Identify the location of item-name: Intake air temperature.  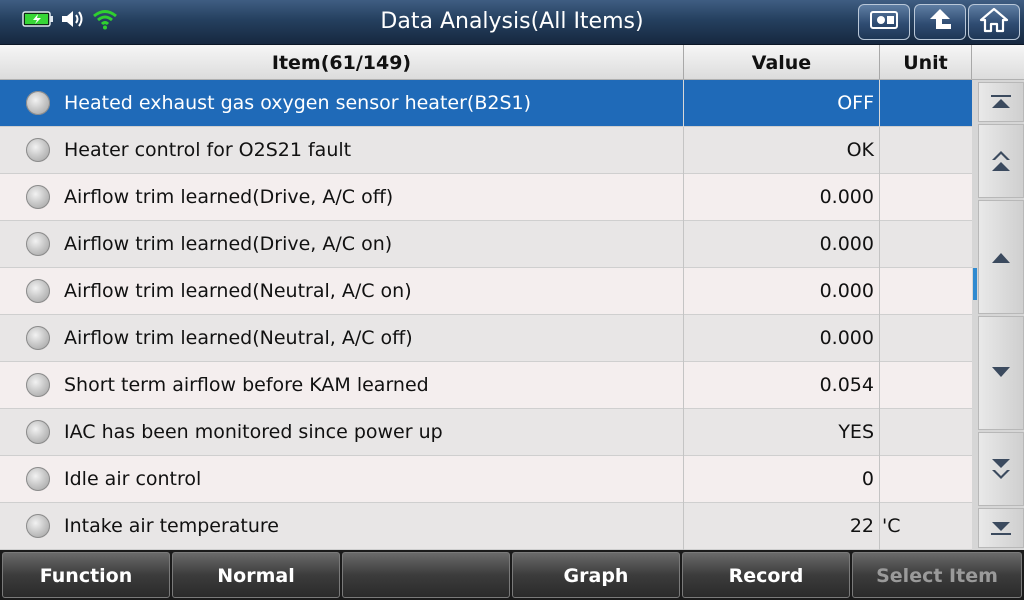
(171, 526).